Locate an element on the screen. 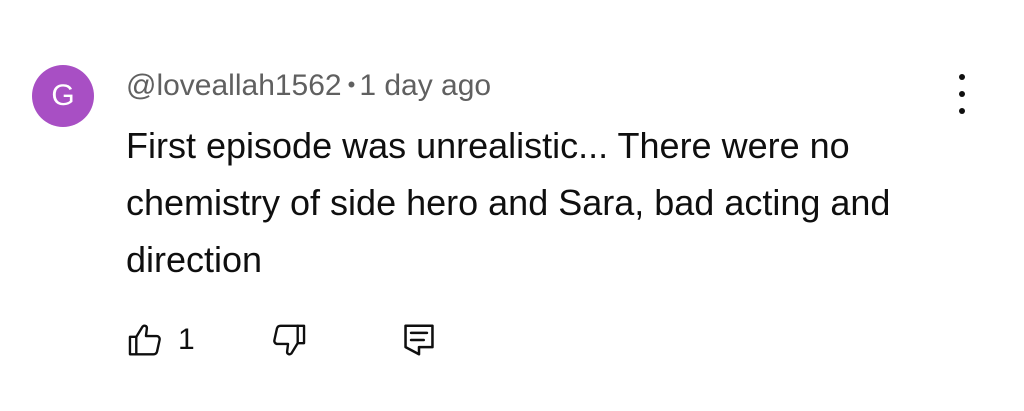 Image resolution: width=1024 pixels, height=411 pixels. reply-button is located at coordinates (419, 340).